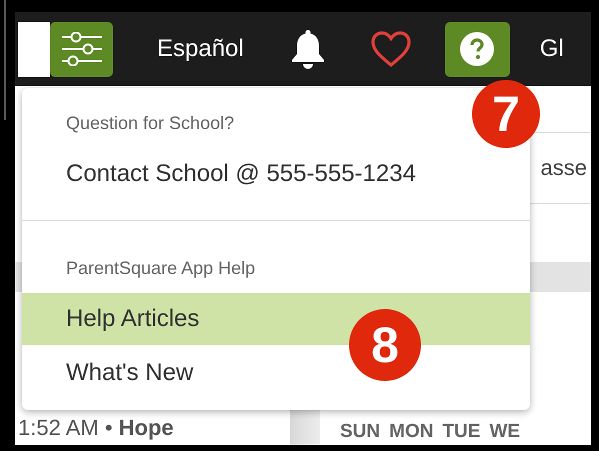 This screenshot has height=451, width=599. What do you see at coordinates (96, 428) in the screenshot?
I see `post-meta: 1:52 AM • Hope` at bounding box center [96, 428].